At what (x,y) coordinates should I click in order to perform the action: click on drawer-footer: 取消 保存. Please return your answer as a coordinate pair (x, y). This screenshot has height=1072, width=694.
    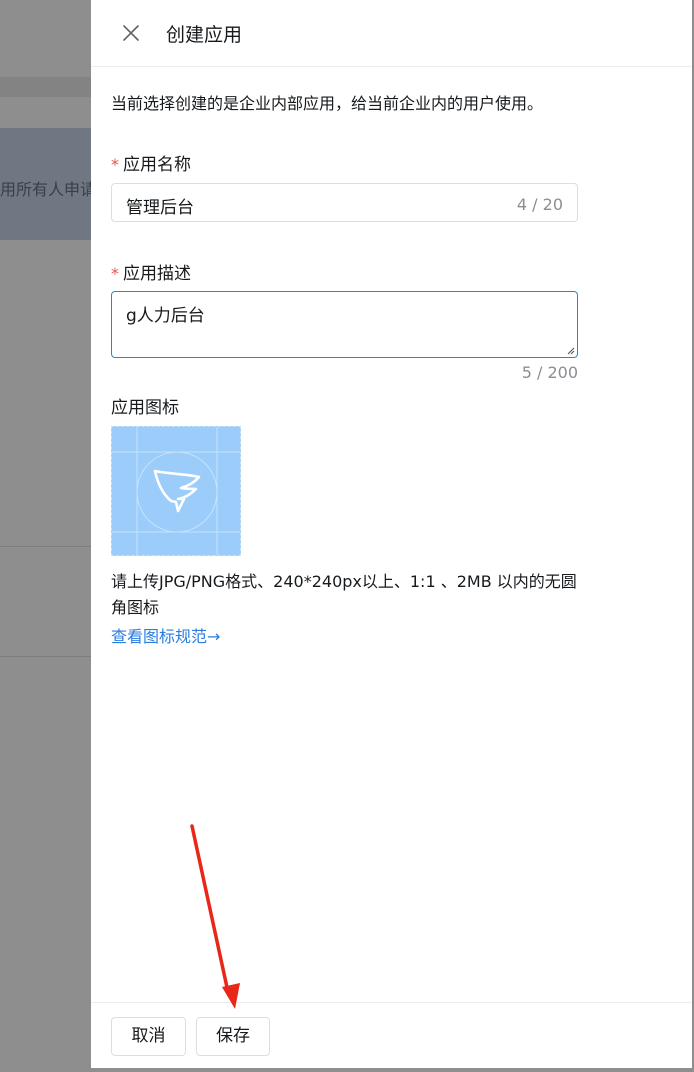
    Looking at the image, I should click on (391, 1035).